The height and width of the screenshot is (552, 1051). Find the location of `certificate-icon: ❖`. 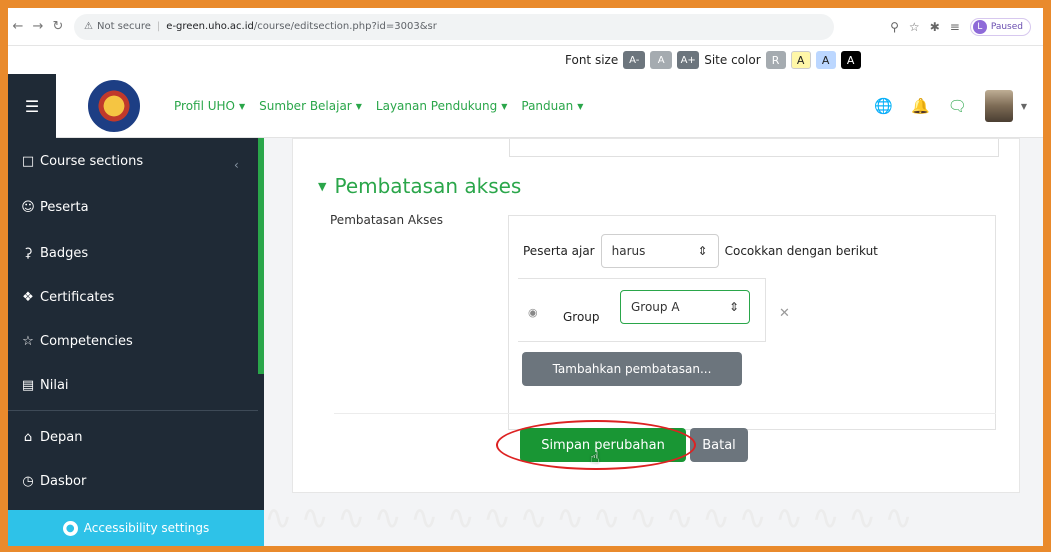

certificate-icon: ❖ is located at coordinates (28, 297).